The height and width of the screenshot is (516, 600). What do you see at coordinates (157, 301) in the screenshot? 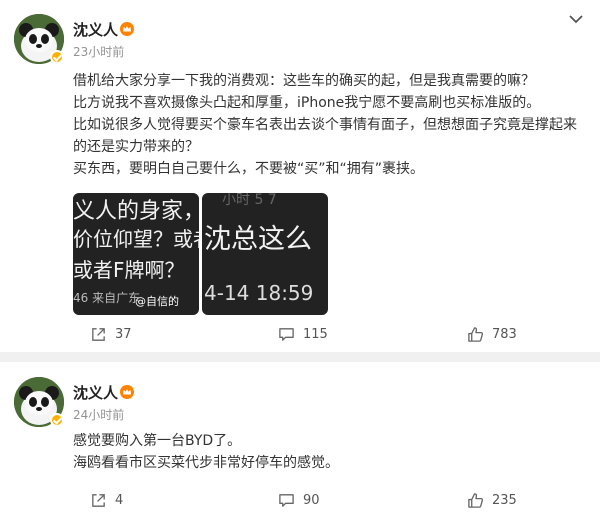
I see `image-watermark: @自信的` at bounding box center [157, 301].